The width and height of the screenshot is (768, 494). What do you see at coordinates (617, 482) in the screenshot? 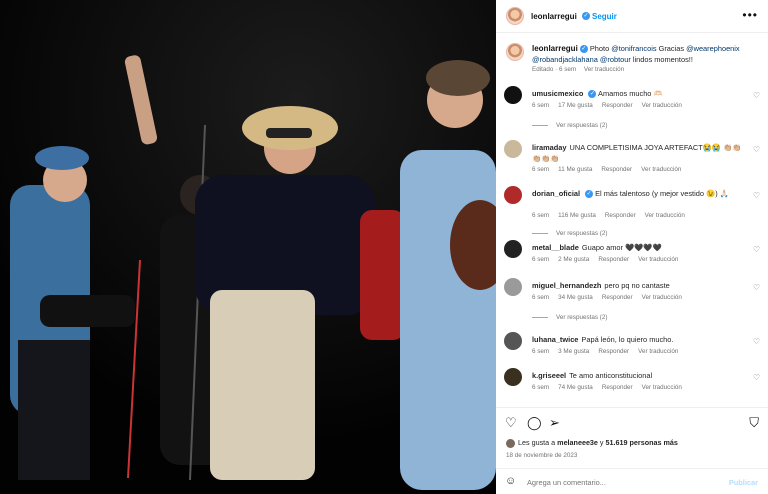
I see `comment-input` at bounding box center [617, 482].